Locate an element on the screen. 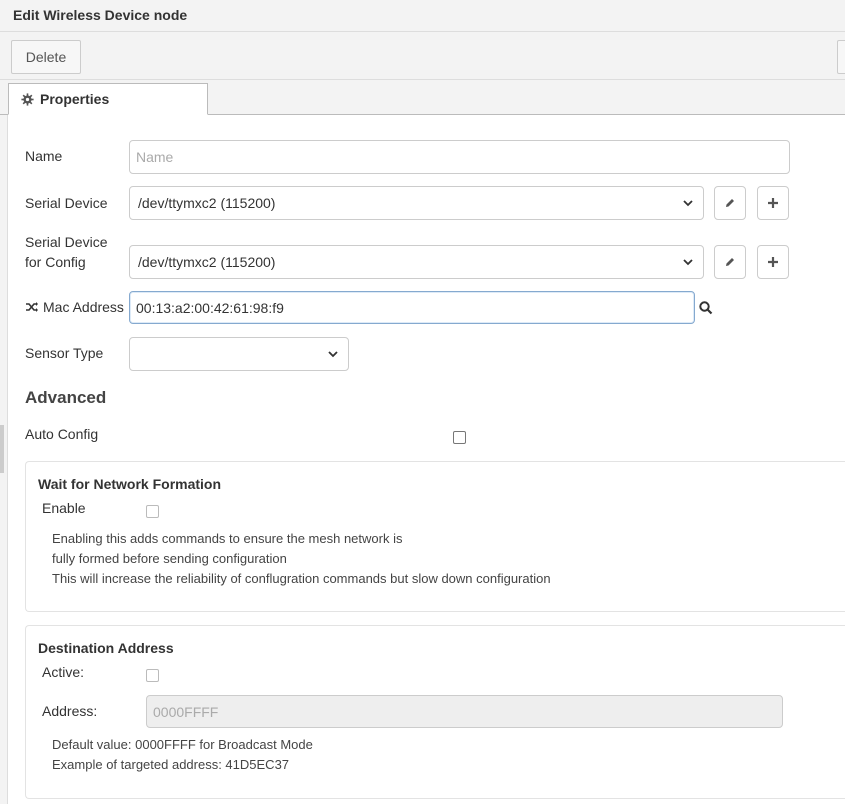  auto-config-label: Auto Config is located at coordinates (62, 434).